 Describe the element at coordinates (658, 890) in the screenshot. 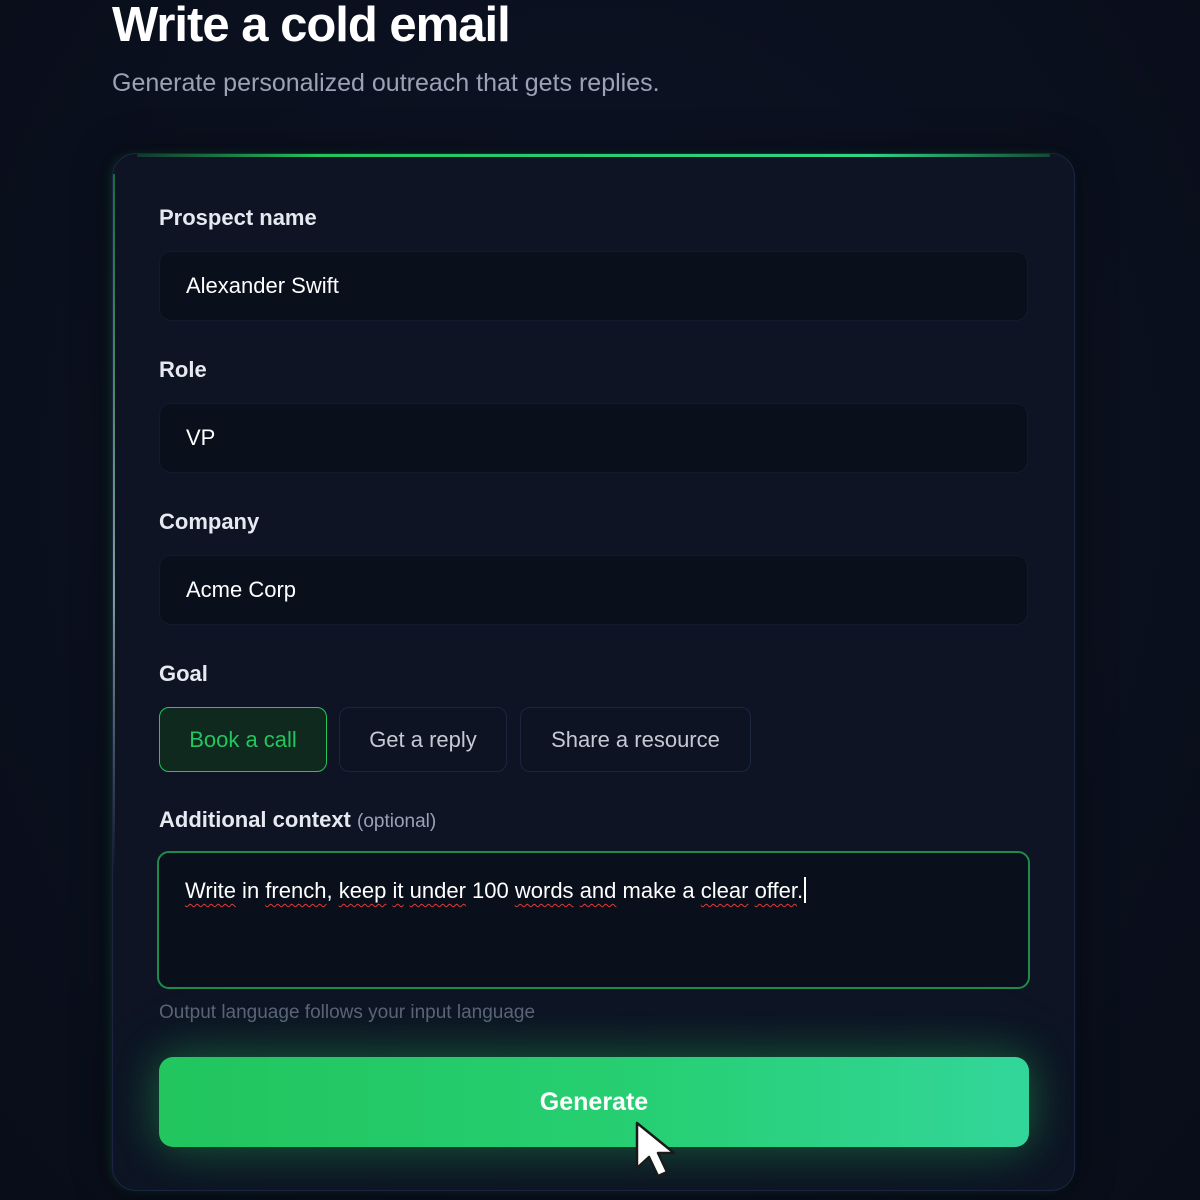

I see `context-text: make a` at that location.